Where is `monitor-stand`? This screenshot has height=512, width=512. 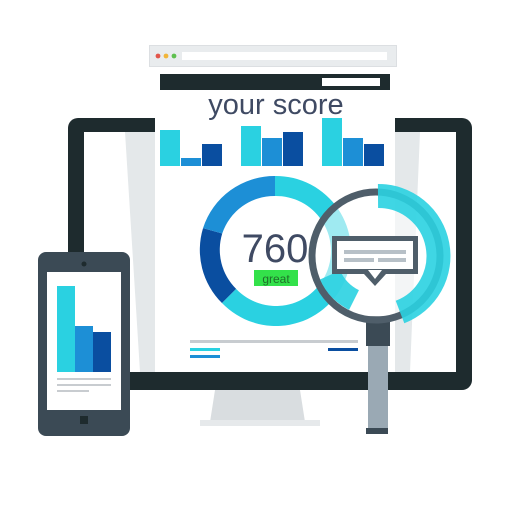
monitor-stand is located at coordinates (260, 408).